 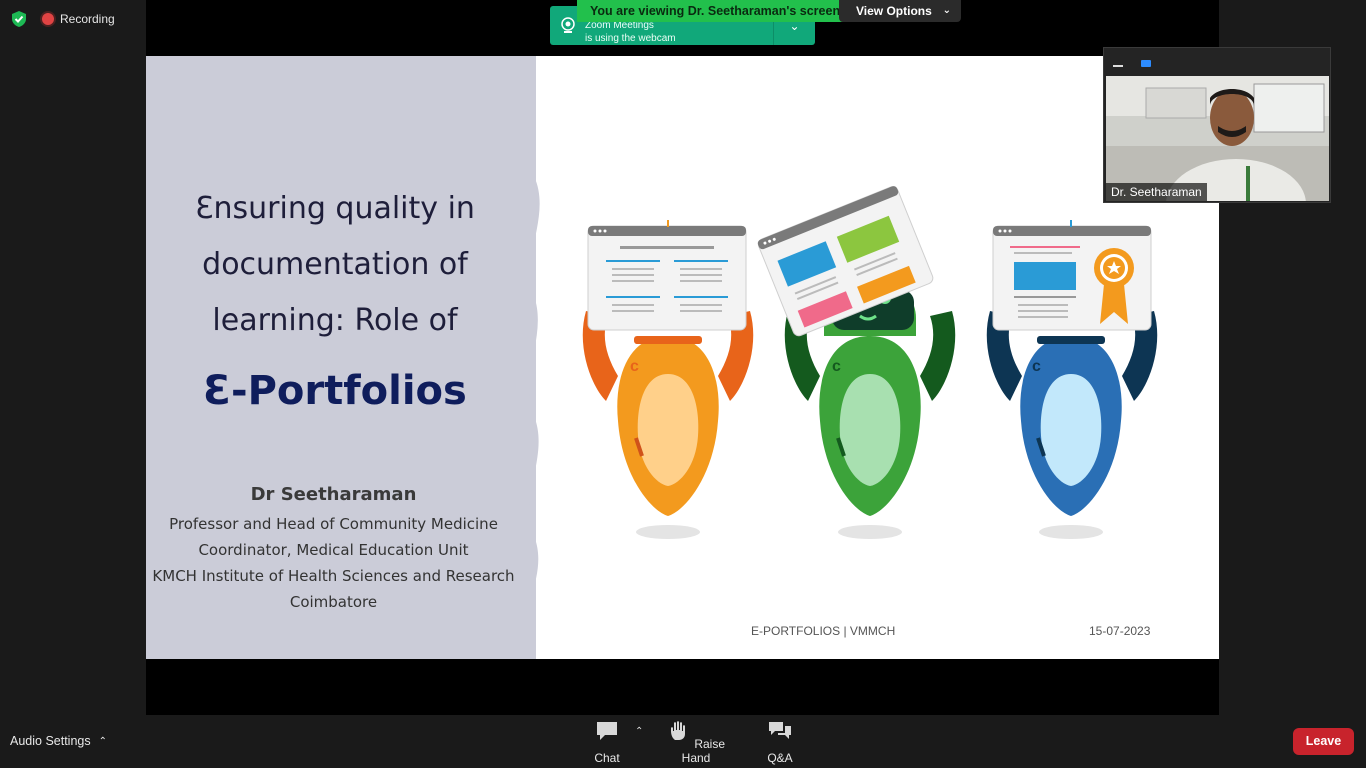 I want to click on audio-settings-button: Audio Settings ⌃, so click(x=58, y=741).